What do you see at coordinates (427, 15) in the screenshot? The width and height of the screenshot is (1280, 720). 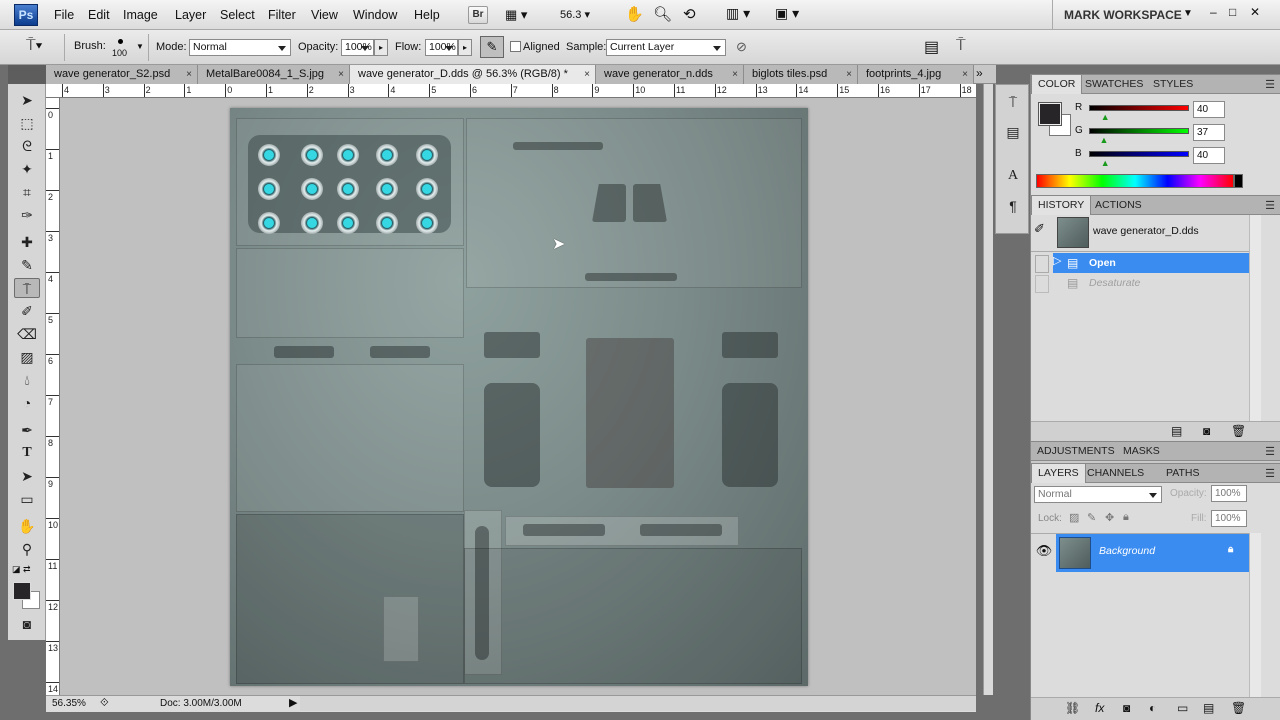 I see `menu-help: Help` at bounding box center [427, 15].